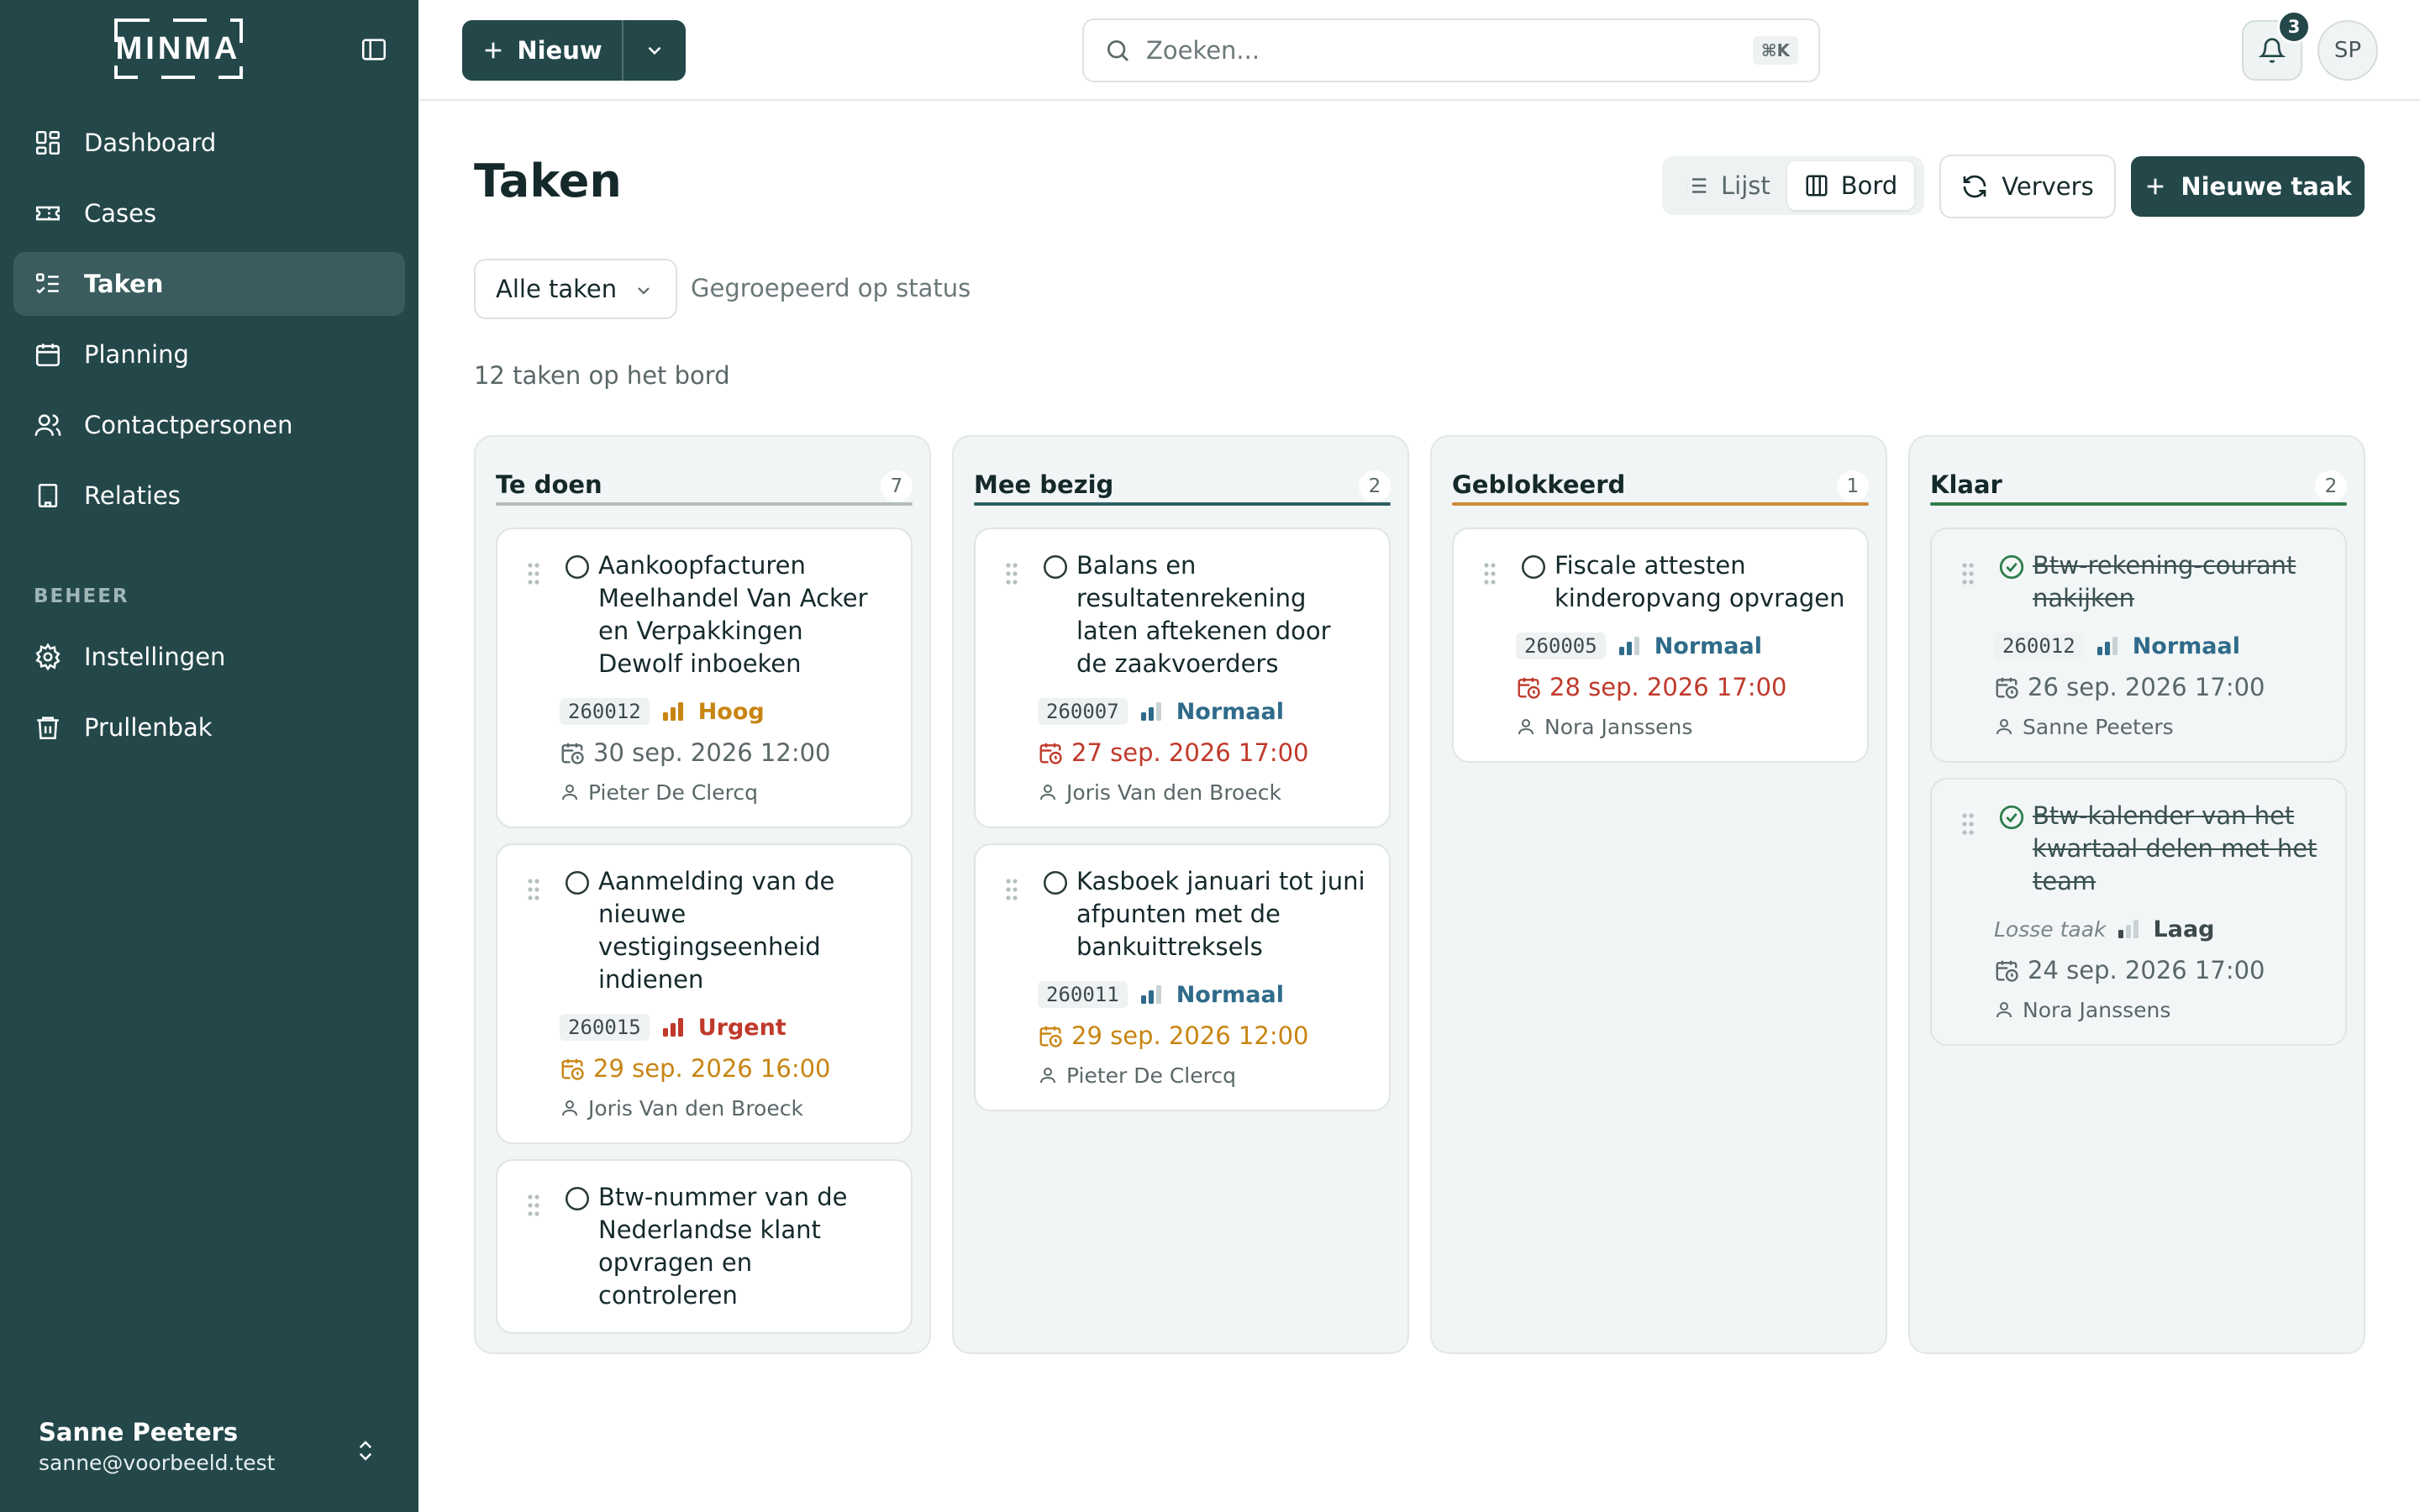 This screenshot has height=1512, width=2420. What do you see at coordinates (1696, 185) in the screenshot?
I see `list-icon` at bounding box center [1696, 185].